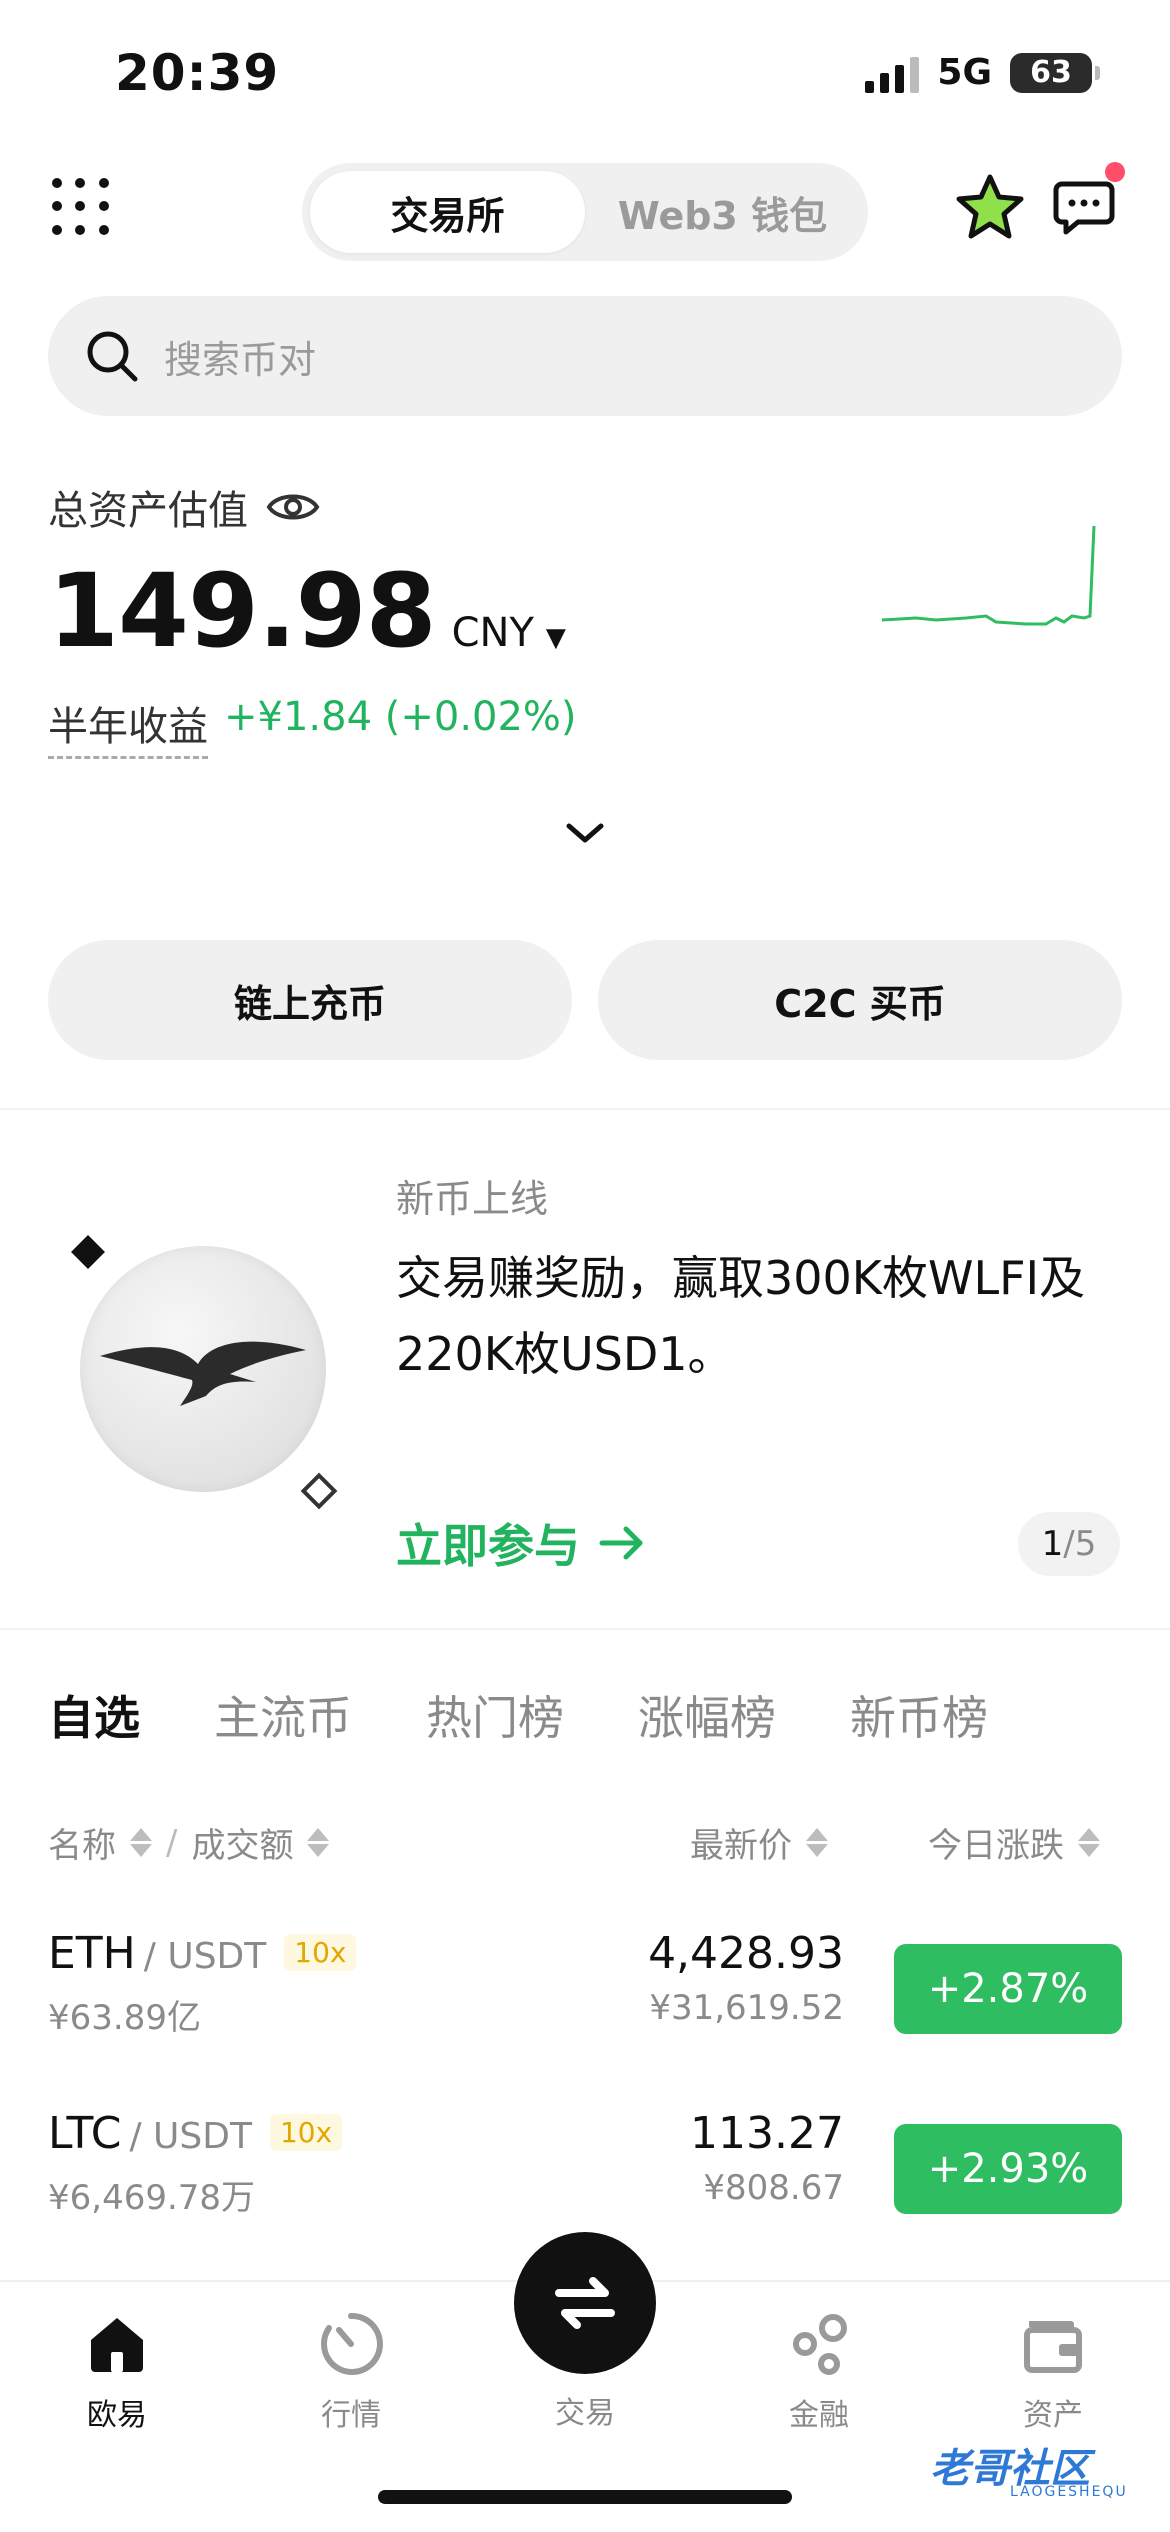 This screenshot has width=1170, height=2532. What do you see at coordinates (112, 356) in the screenshot?
I see `search-icon` at bounding box center [112, 356].